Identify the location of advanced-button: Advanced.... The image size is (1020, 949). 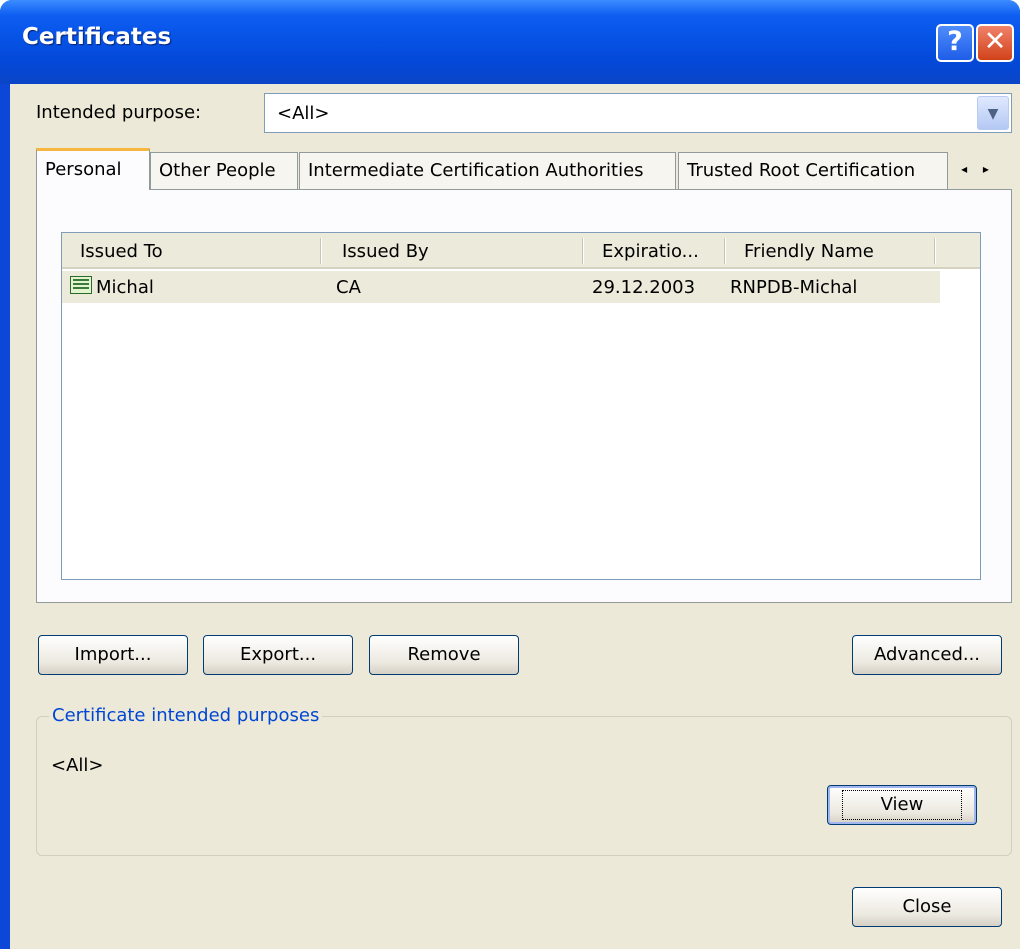
(927, 655).